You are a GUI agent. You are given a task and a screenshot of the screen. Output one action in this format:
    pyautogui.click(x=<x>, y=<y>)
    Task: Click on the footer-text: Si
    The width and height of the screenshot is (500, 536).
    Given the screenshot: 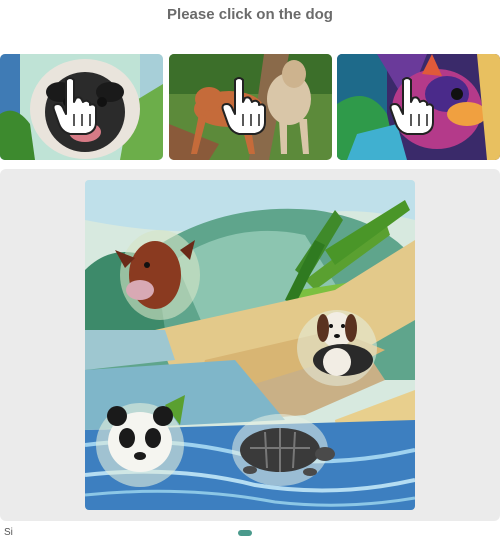 What is the action you would take?
    pyautogui.click(x=8, y=531)
    